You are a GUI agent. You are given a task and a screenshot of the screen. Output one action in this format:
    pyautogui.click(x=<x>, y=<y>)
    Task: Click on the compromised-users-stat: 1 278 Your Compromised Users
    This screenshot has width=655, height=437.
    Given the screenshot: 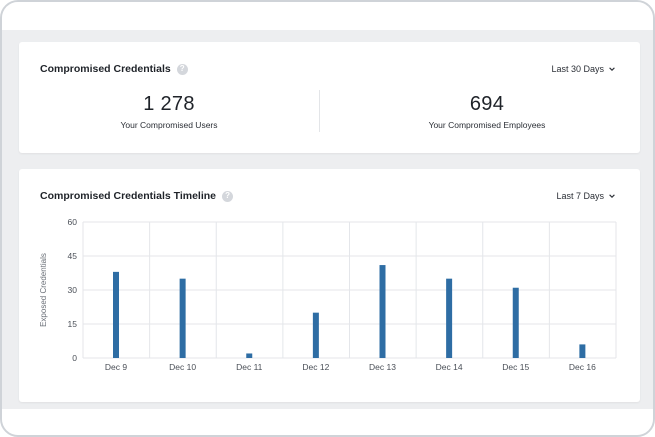 What is the action you would take?
    pyautogui.click(x=169, y=111)
    